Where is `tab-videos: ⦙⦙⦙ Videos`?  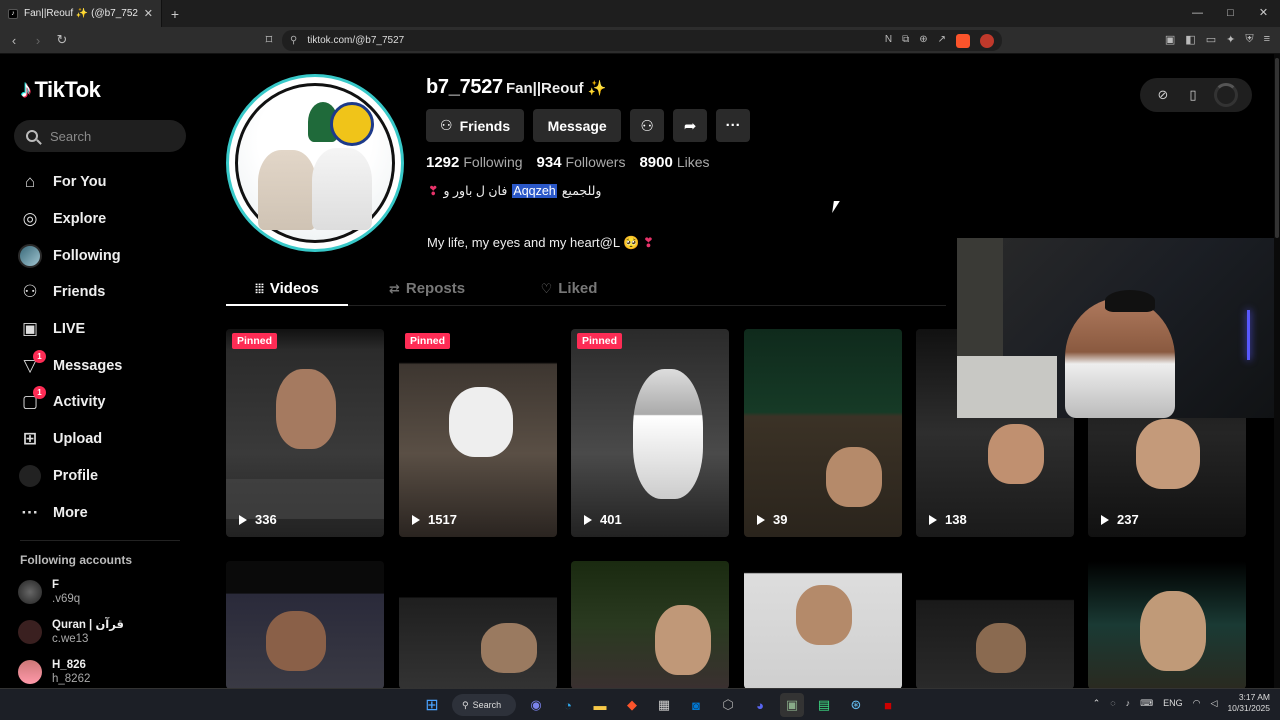
tab-videos: ⦙⦙⦙ Videos is located at coordinates (287, 289).